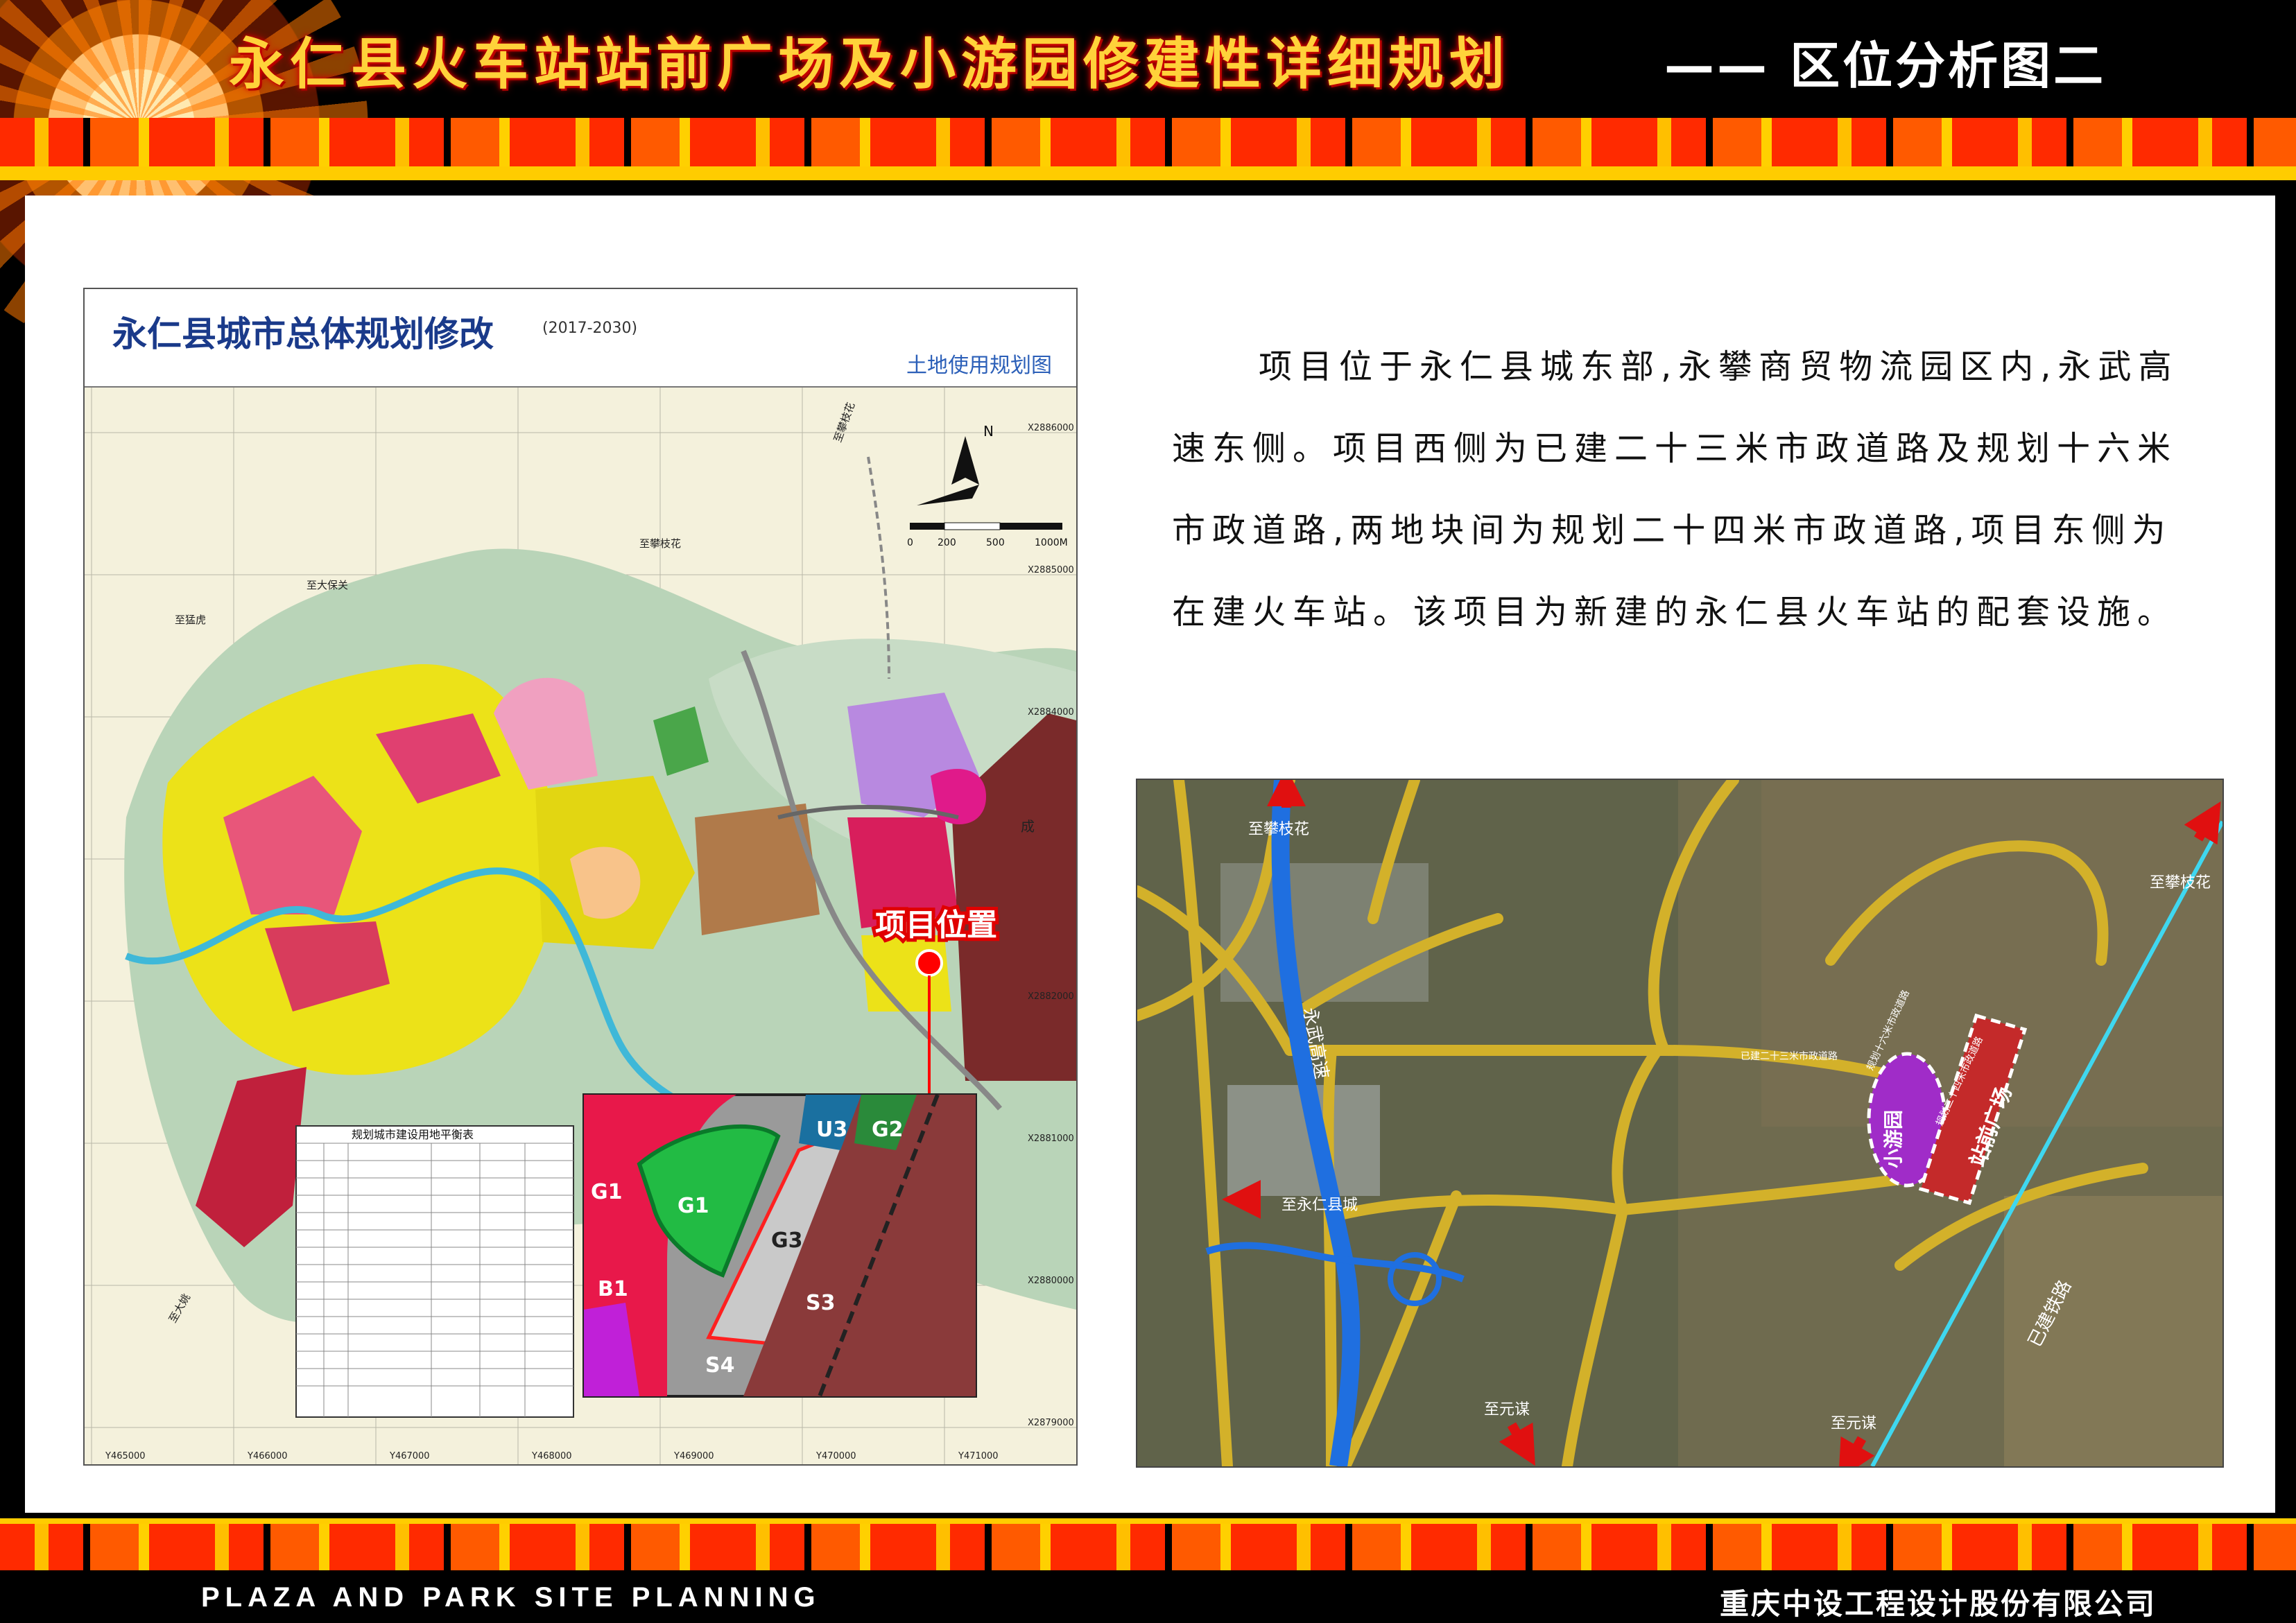 This screenshot has height=1623, width=2296. What do you see at coordinates (2180, 883) in the screenshot?
I see `label-to-panzhihua-right: 至攀枝花` at bounding box center [2180, 883].